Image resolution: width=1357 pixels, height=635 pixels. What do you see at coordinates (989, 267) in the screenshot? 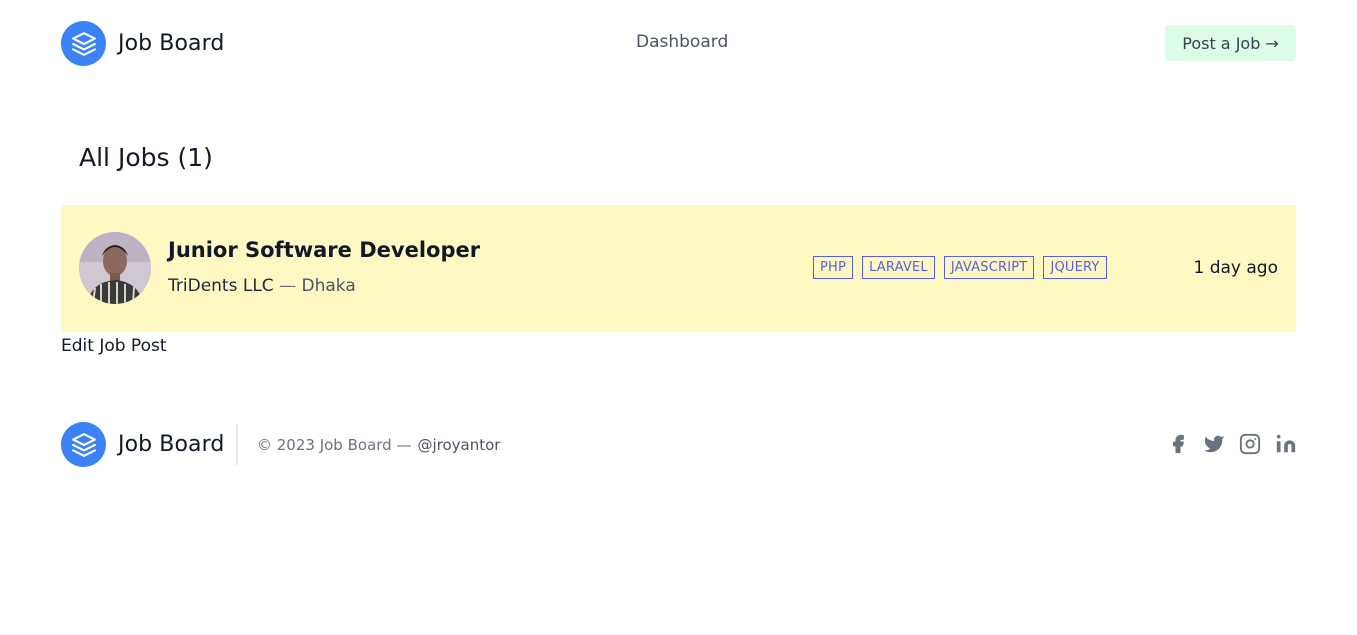
I see `tag-javascript: JAVASCRIPT` at bounding box center [989, 267].